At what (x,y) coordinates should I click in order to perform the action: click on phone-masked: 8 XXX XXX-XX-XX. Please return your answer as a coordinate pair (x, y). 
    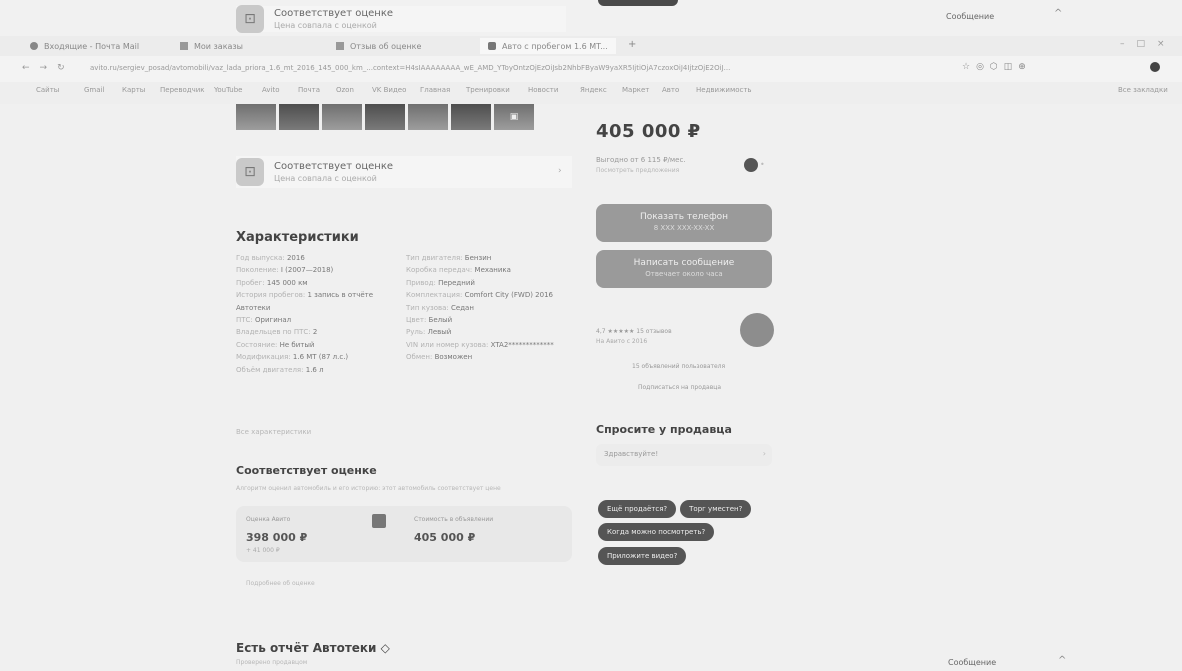
    Looking at the image, I should click on (684, 228).